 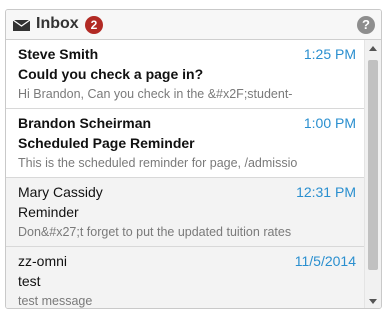 What do you see at coordinates (21, 25) in the screenshot?
I see `envelope-icon` at bounding box center [21, 25].